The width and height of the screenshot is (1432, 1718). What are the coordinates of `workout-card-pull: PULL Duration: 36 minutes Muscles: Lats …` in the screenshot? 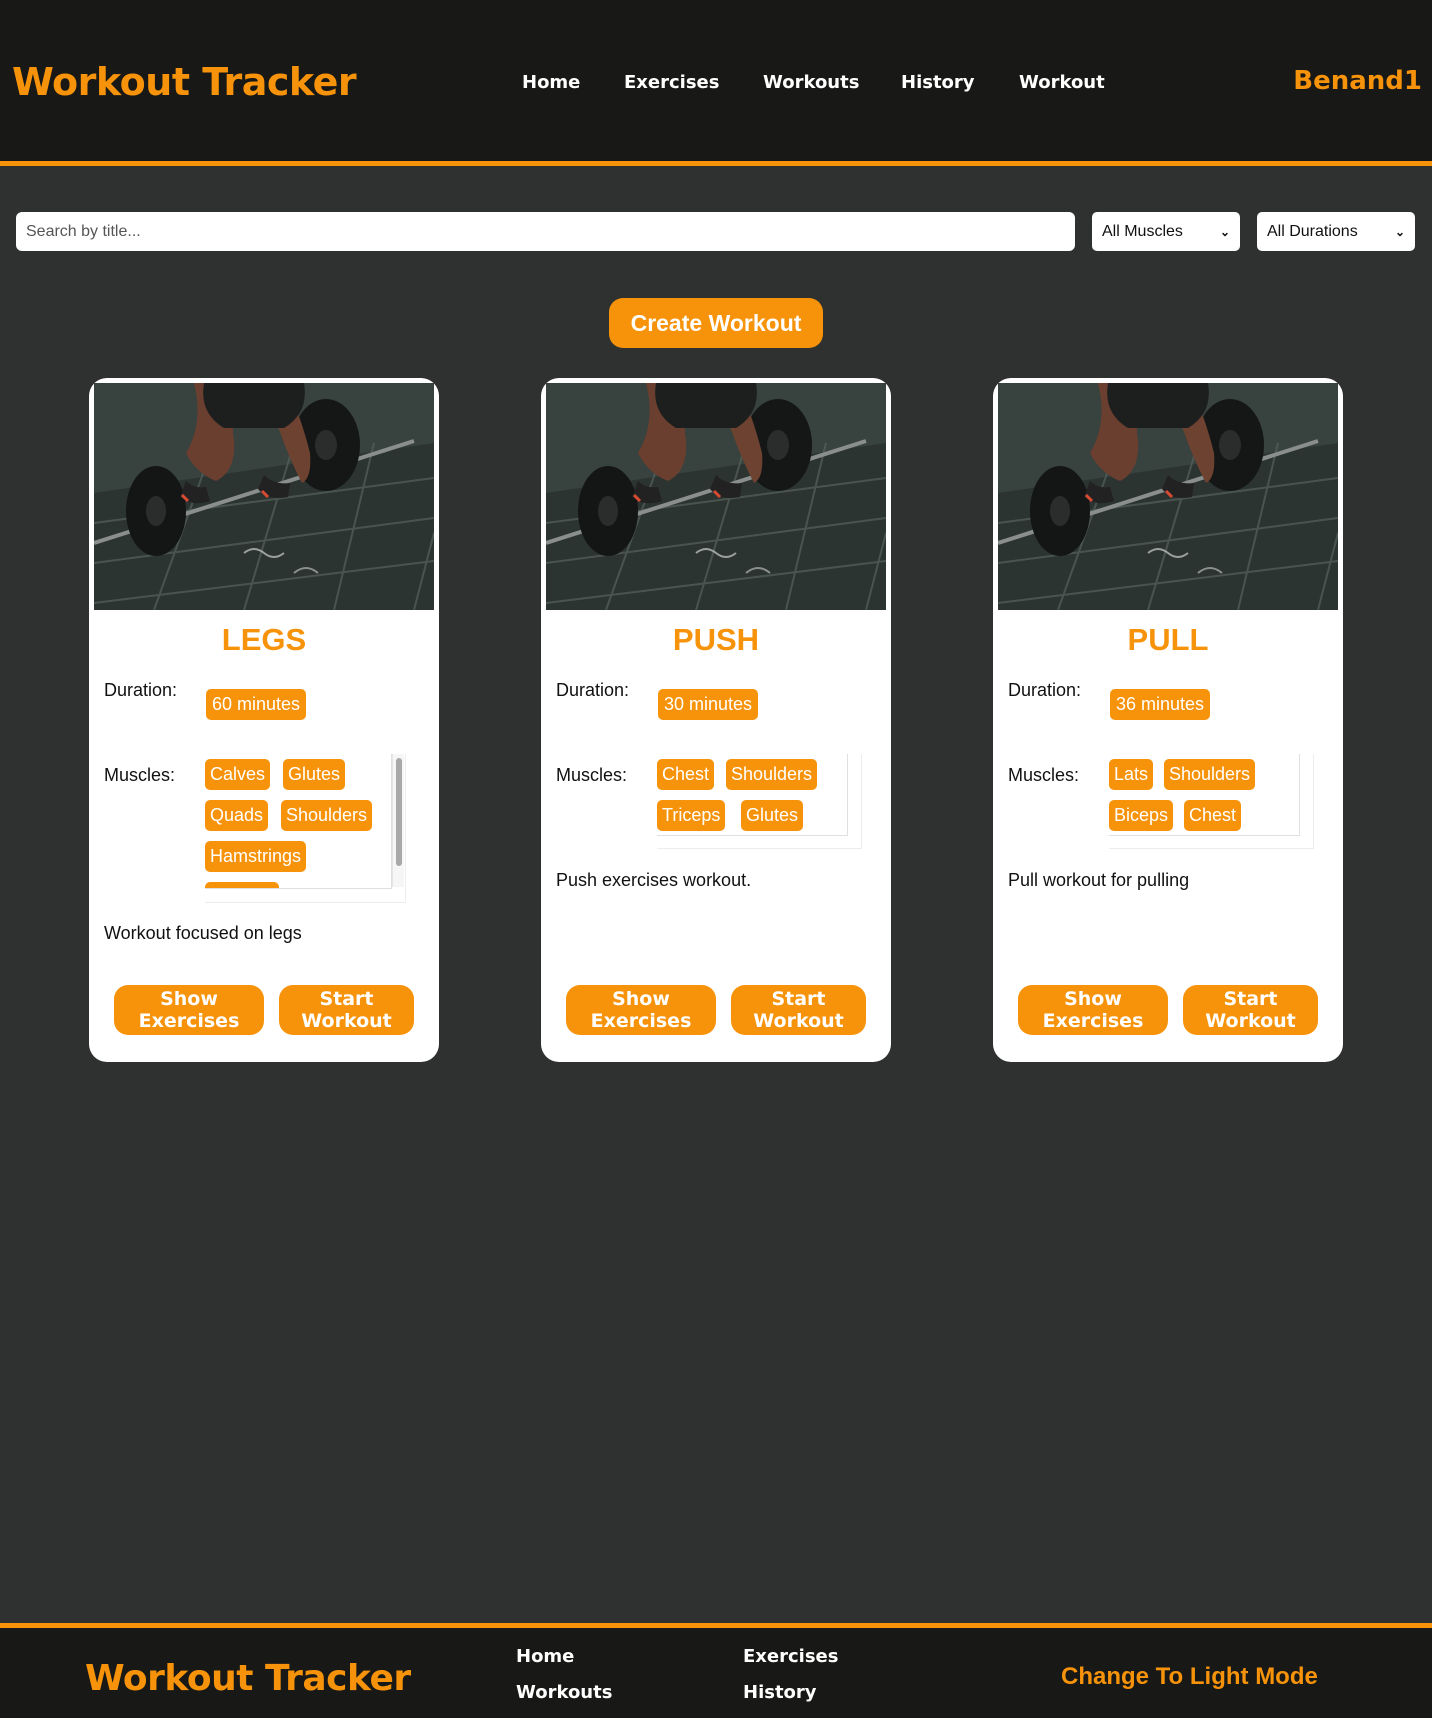 It's located at (1168, 720).